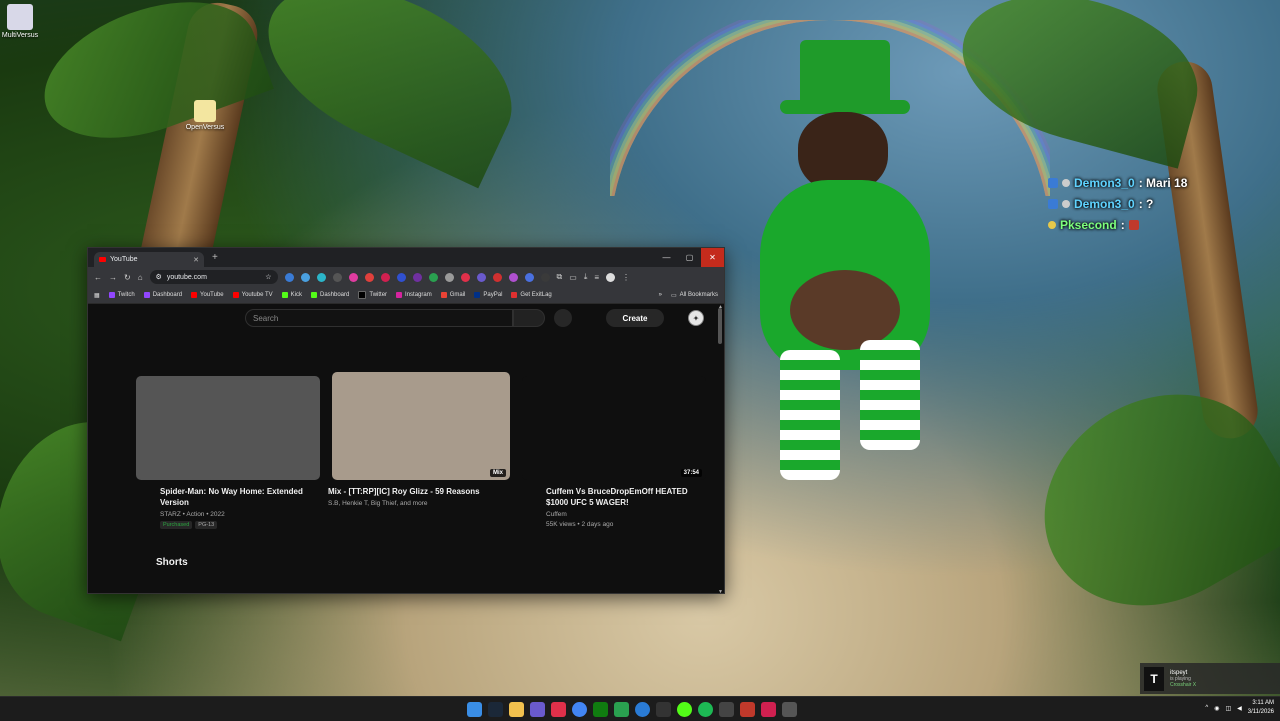 The image size is (1280, 721). Describe the element at coordinates (228, 428) in the screenshot. I see `video-thumbnail` at that location.